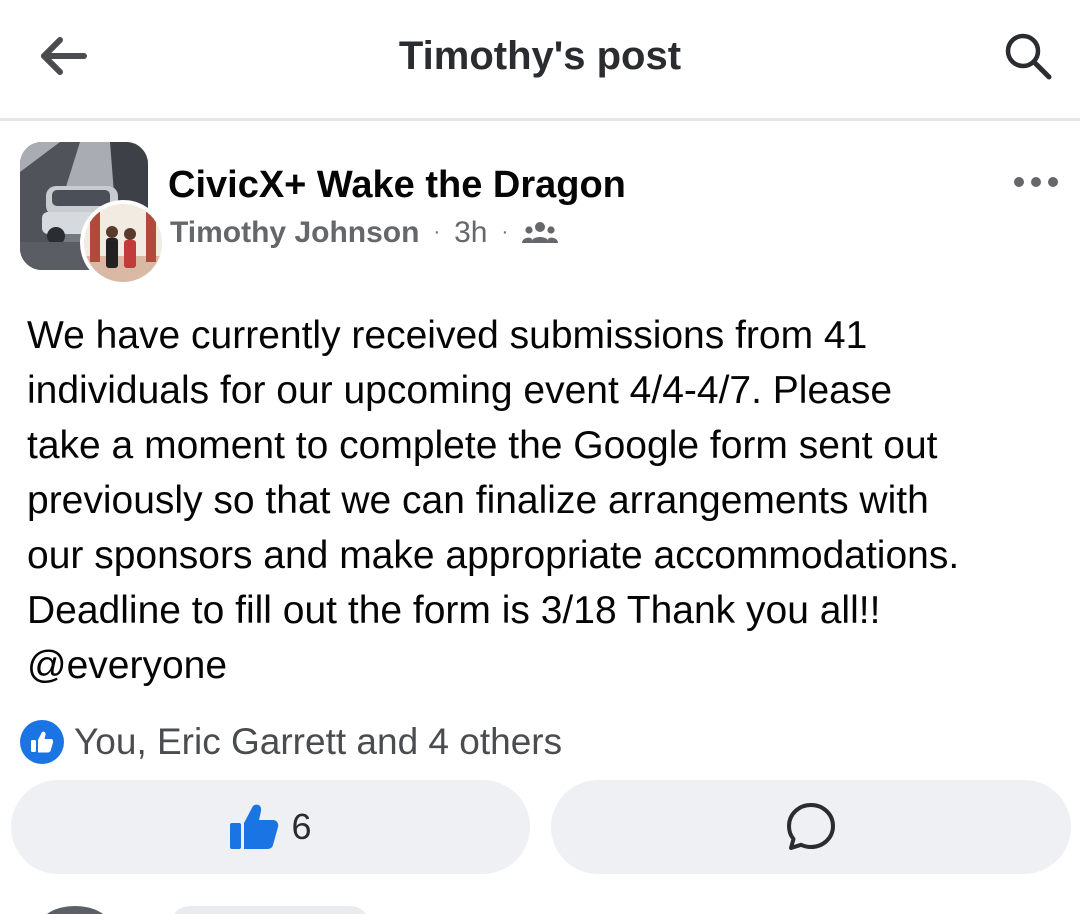  I want to click on comment-button, so click(811, 827).